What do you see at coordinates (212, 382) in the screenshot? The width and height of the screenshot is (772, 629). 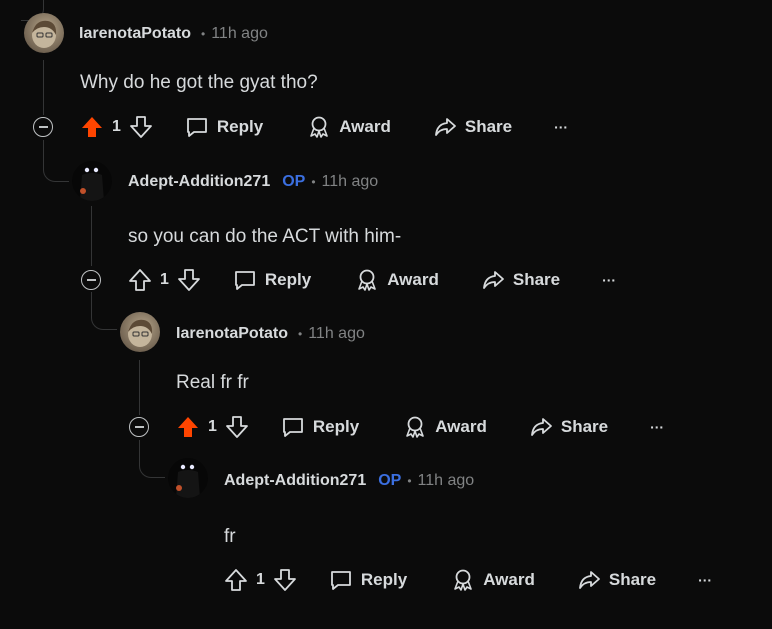 I see `comment-text: Real fr fr` at bounding box center [212, 382].